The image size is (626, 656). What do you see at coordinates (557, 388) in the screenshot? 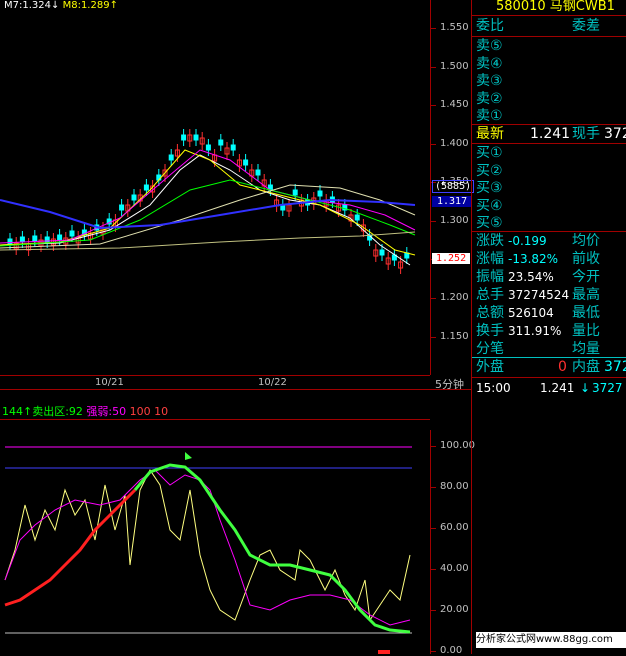
I see `tick-price: 1.241` at bounding box center [557, 388].